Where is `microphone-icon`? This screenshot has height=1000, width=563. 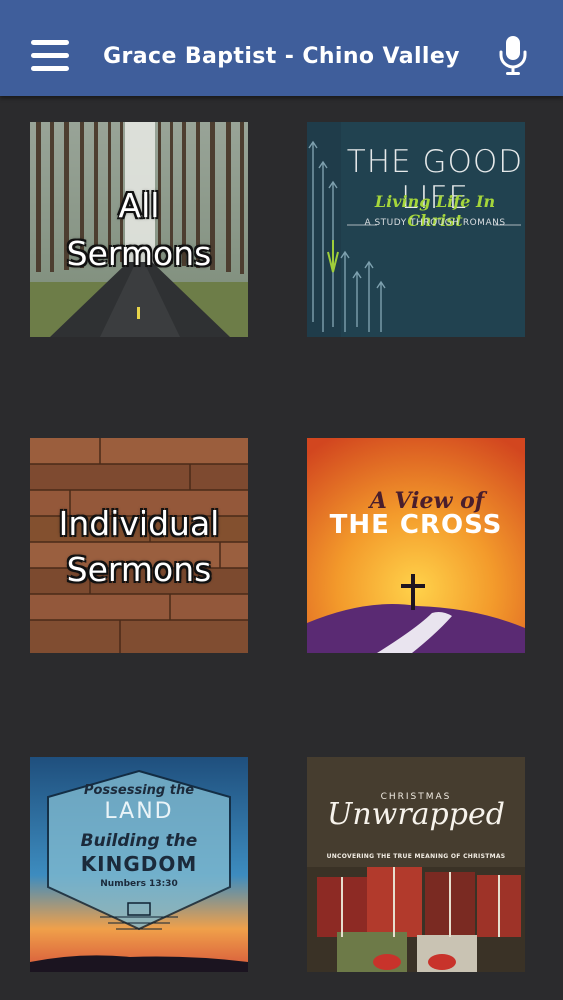 microphone-icon is located at coordinates (513, 55).